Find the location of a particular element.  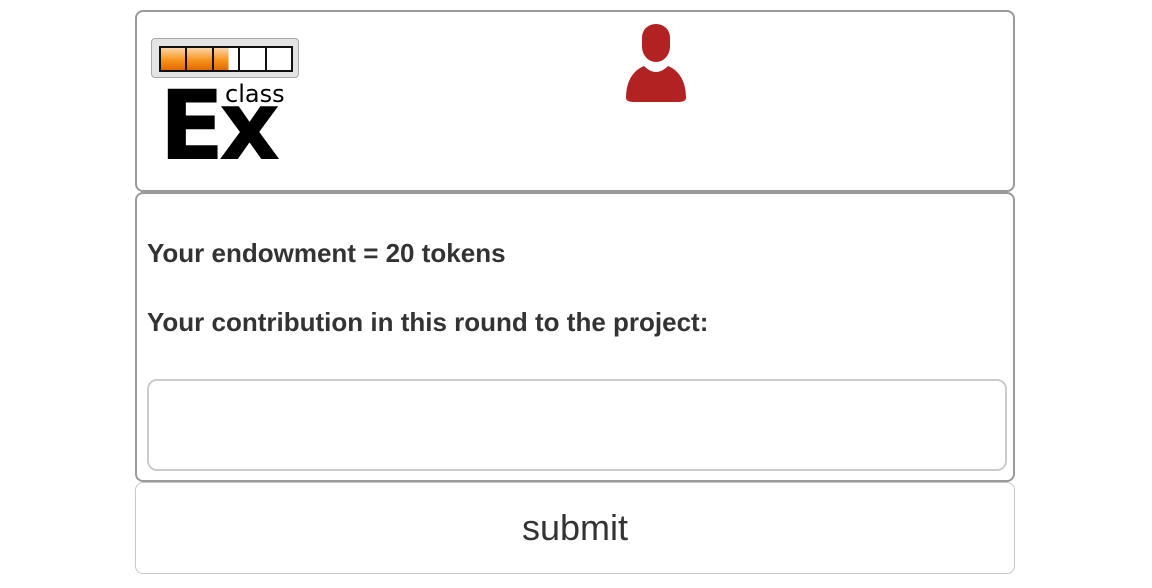

submit-button-label: submit is located at coordinates (575, 527).